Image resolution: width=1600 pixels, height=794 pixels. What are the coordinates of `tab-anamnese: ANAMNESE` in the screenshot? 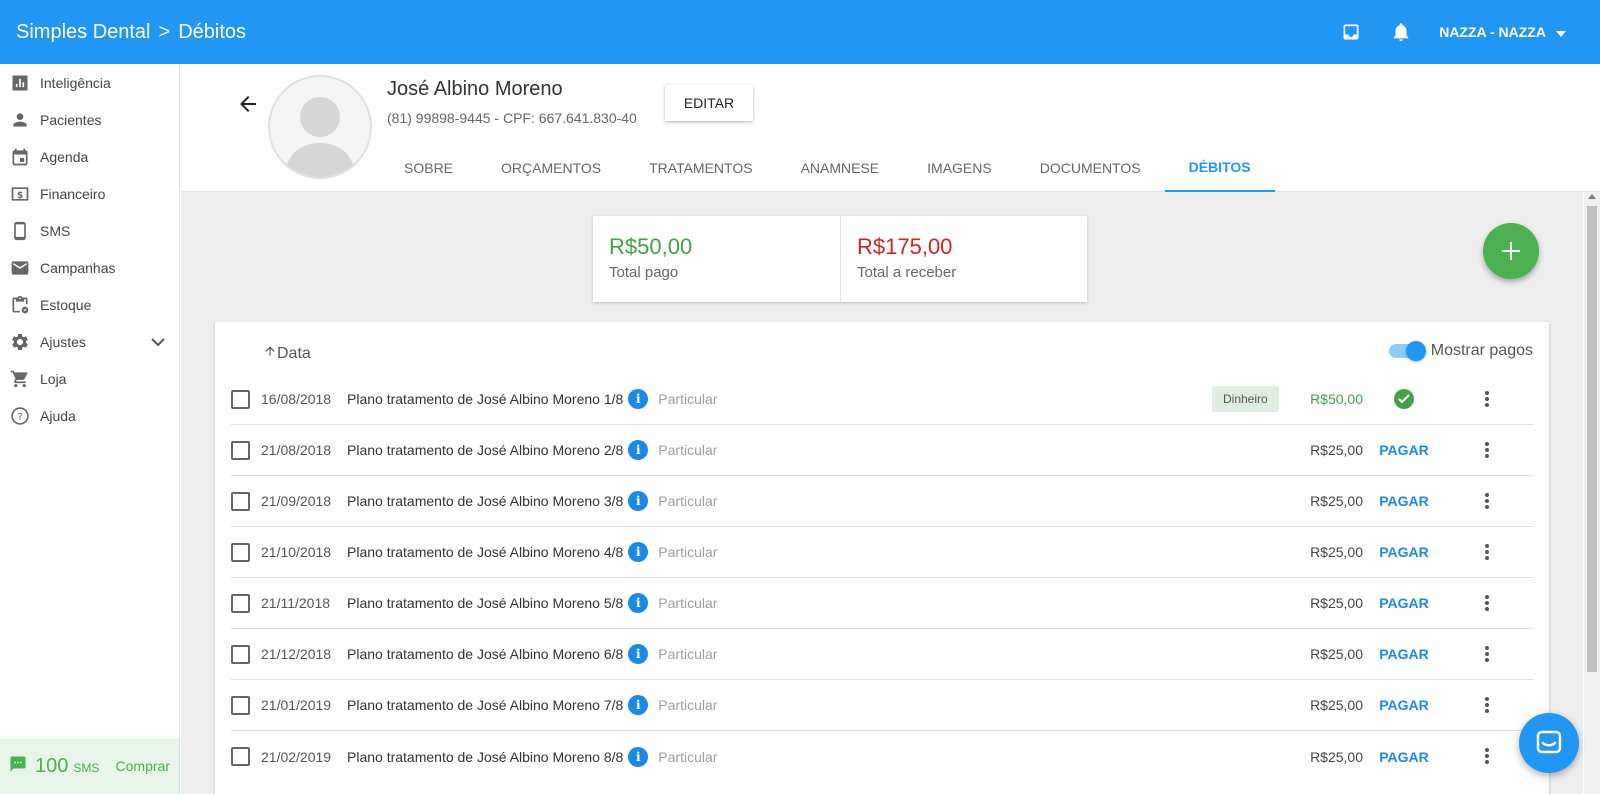 It's located at (840, 168).